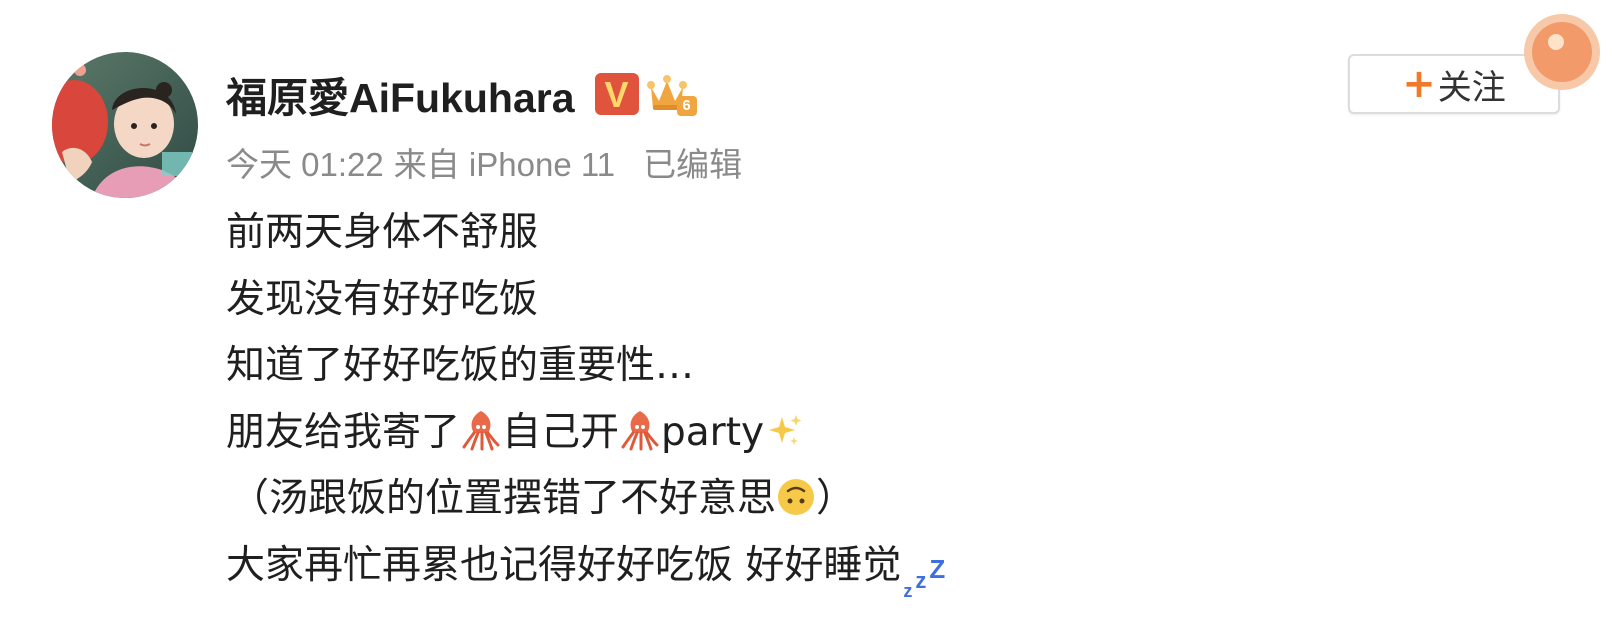  I want to click on content-line-4: 朋友给我寄了 自己开 party, so click(585, 433).